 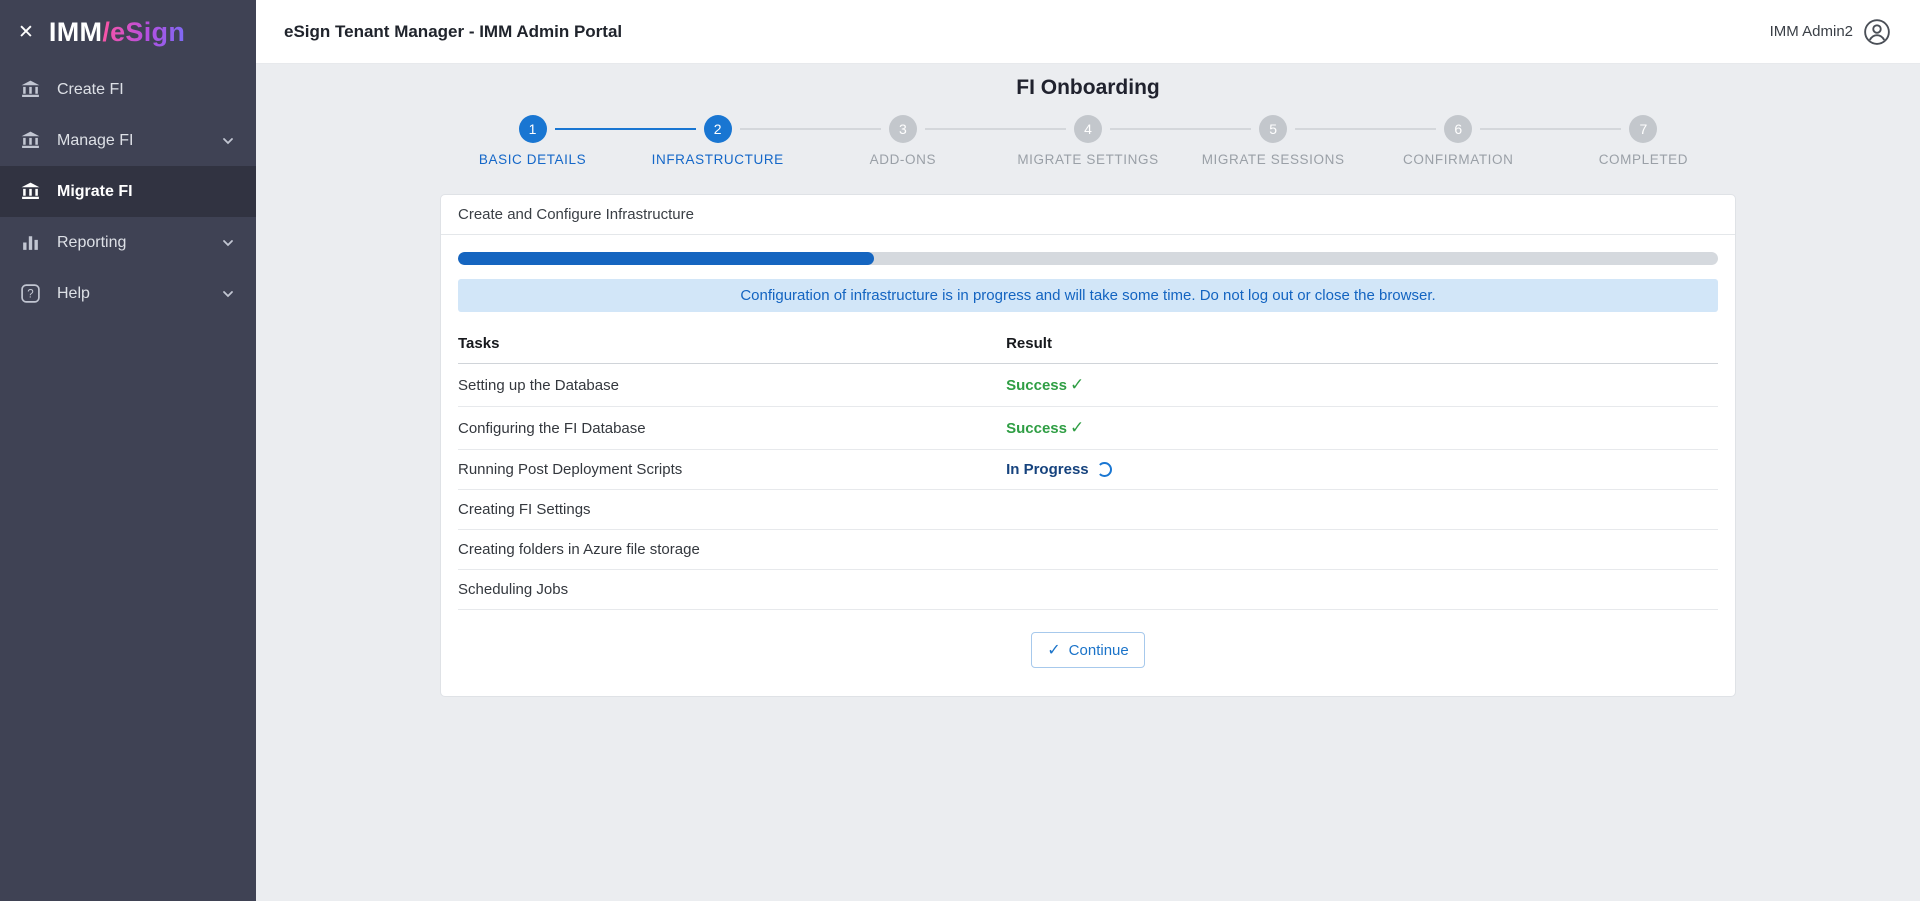 I want to click on result-cell: In Progress, so click(x=1362, y=469).